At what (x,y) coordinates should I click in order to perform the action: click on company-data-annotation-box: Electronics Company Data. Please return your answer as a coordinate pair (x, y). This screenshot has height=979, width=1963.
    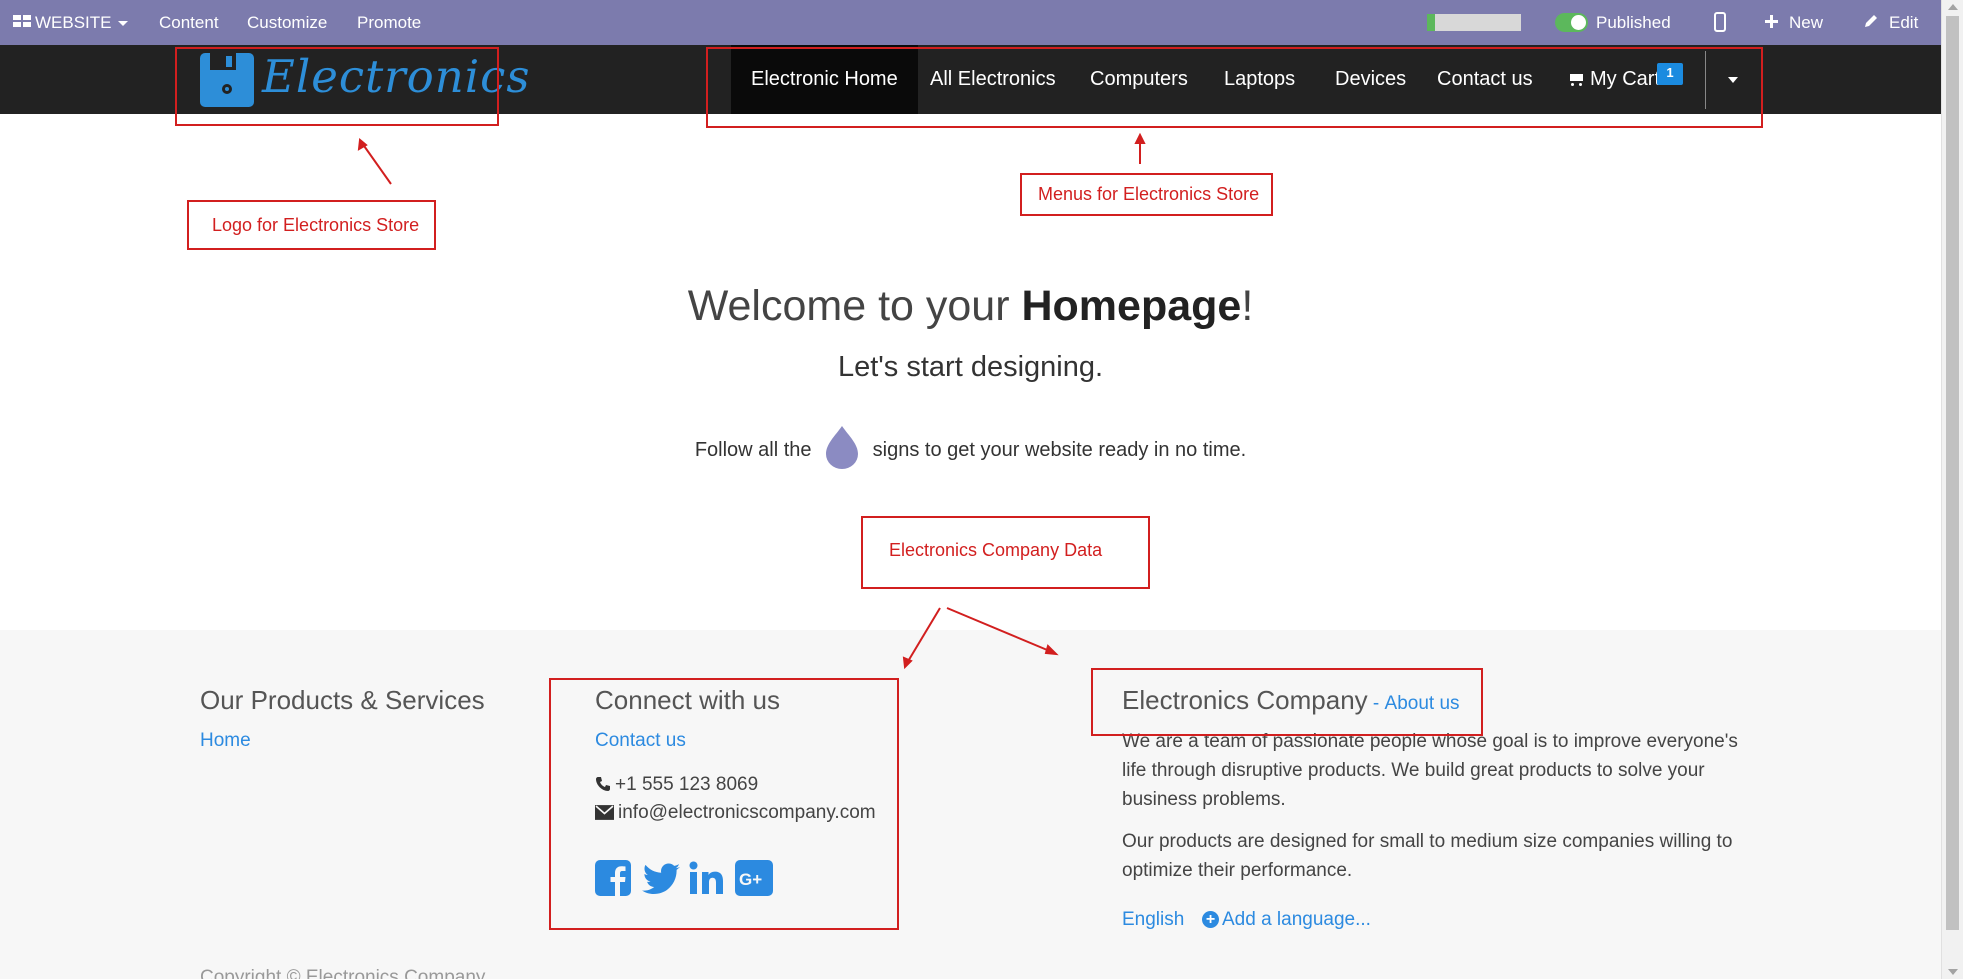
    Looking at the image, I should click on (1005, 552).